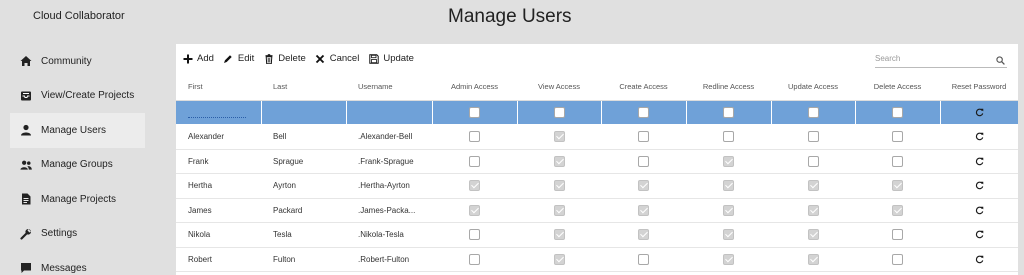 This screenshot has width=1024, height=275. Describe the element at coordinates (218, 87) in the screenshot. I see `col-header-first: First` at that location.